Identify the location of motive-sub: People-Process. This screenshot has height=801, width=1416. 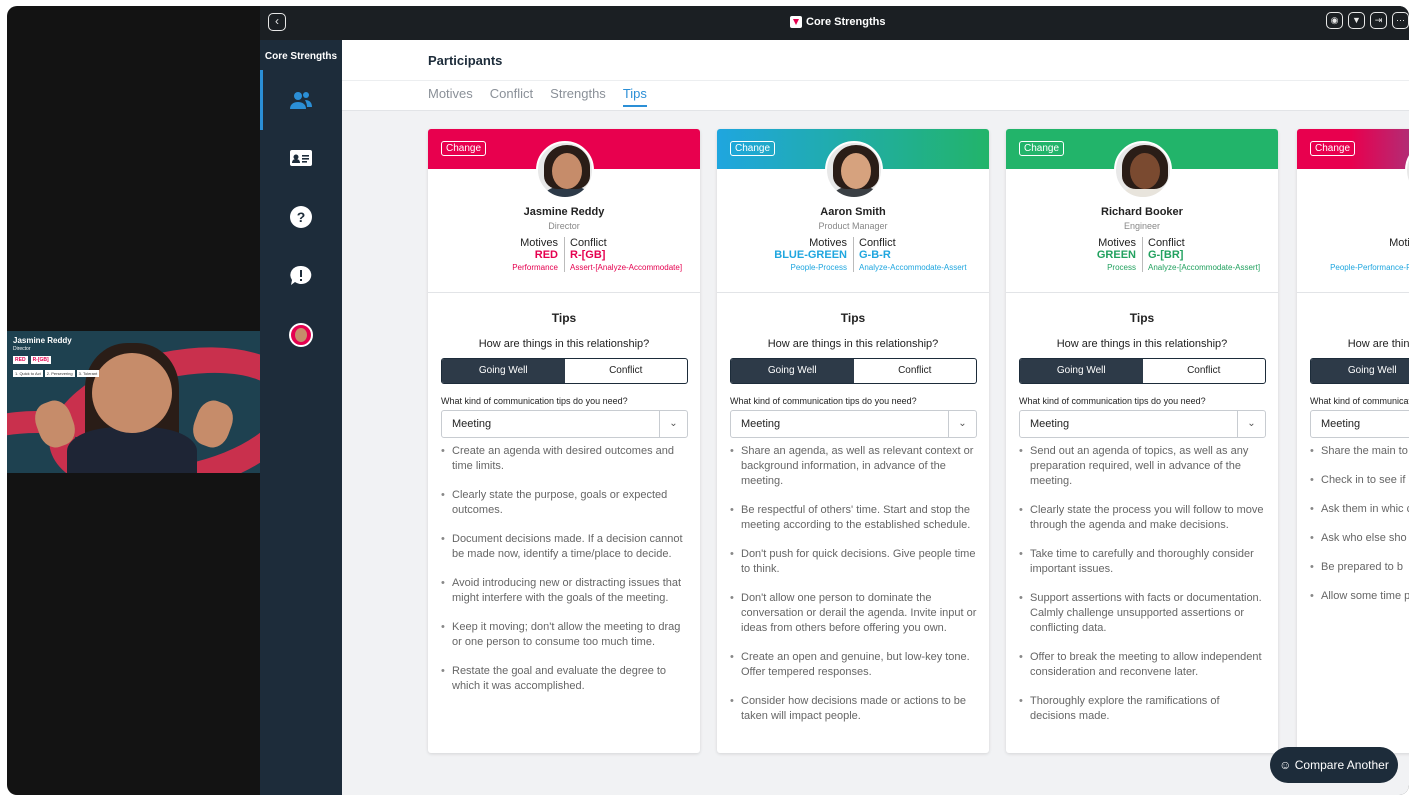
(818, 267).